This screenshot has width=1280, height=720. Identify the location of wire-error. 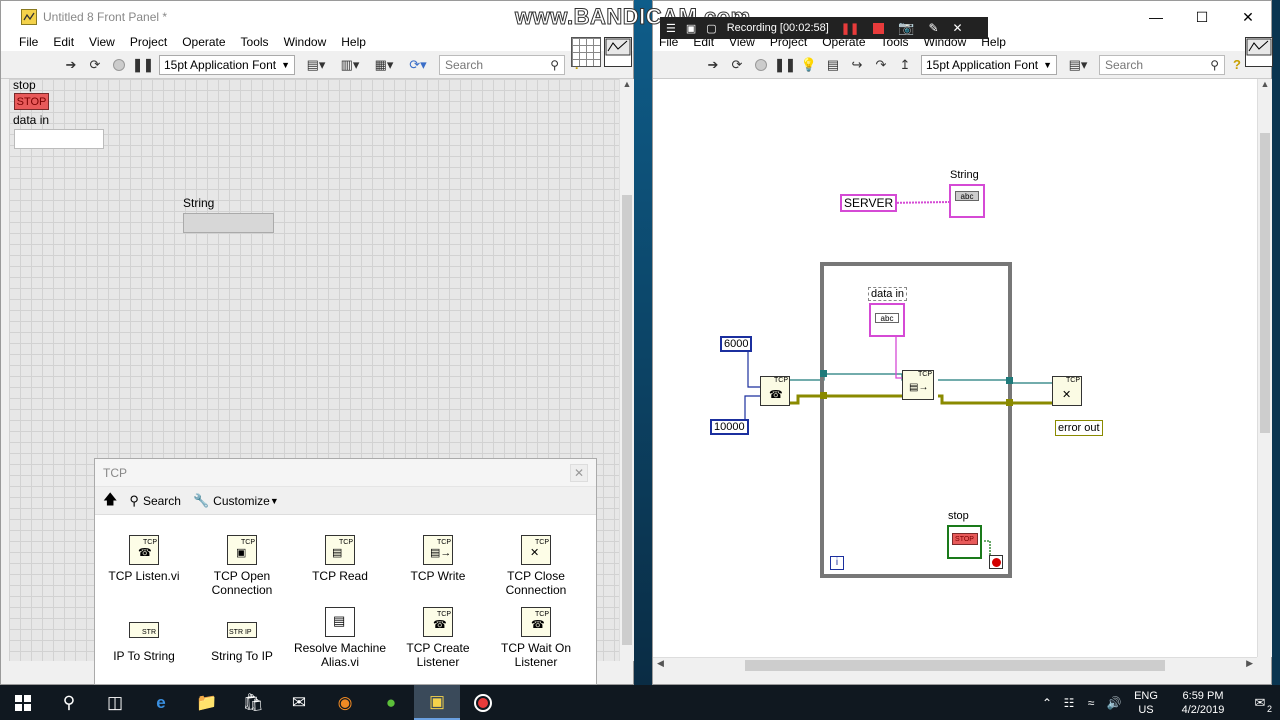
(855, 399).